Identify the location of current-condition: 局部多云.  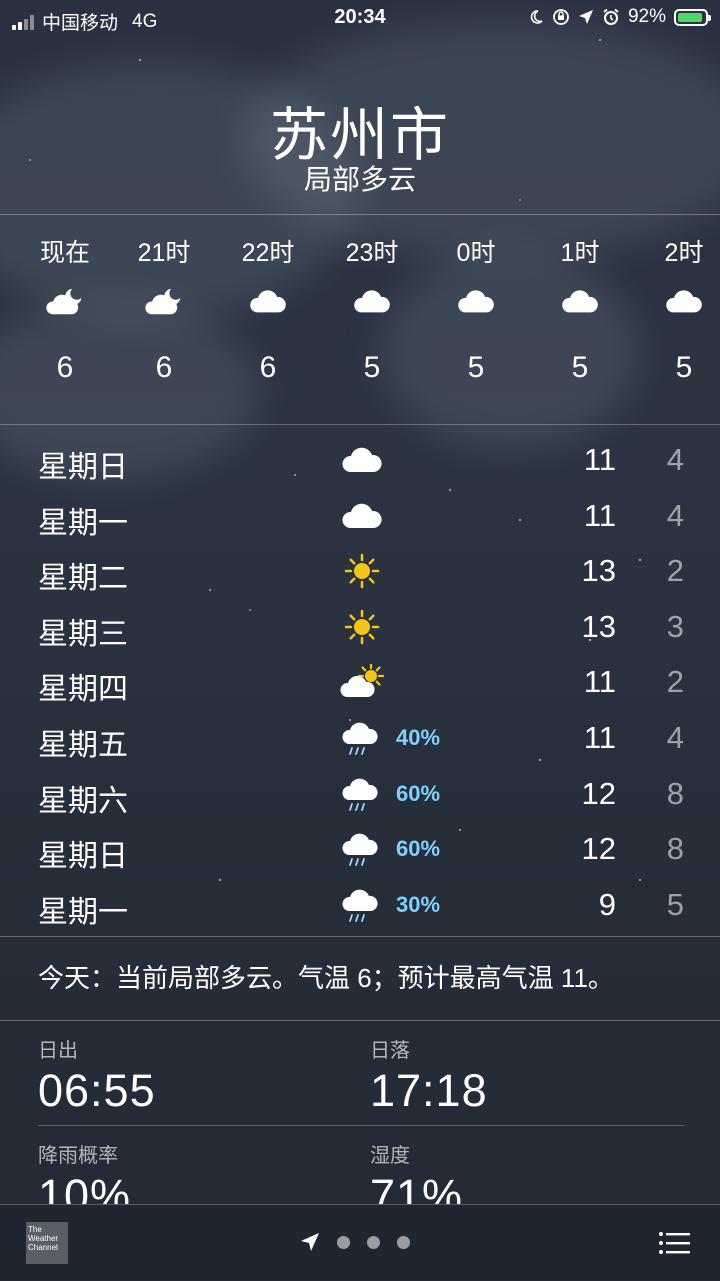
(359, 179).